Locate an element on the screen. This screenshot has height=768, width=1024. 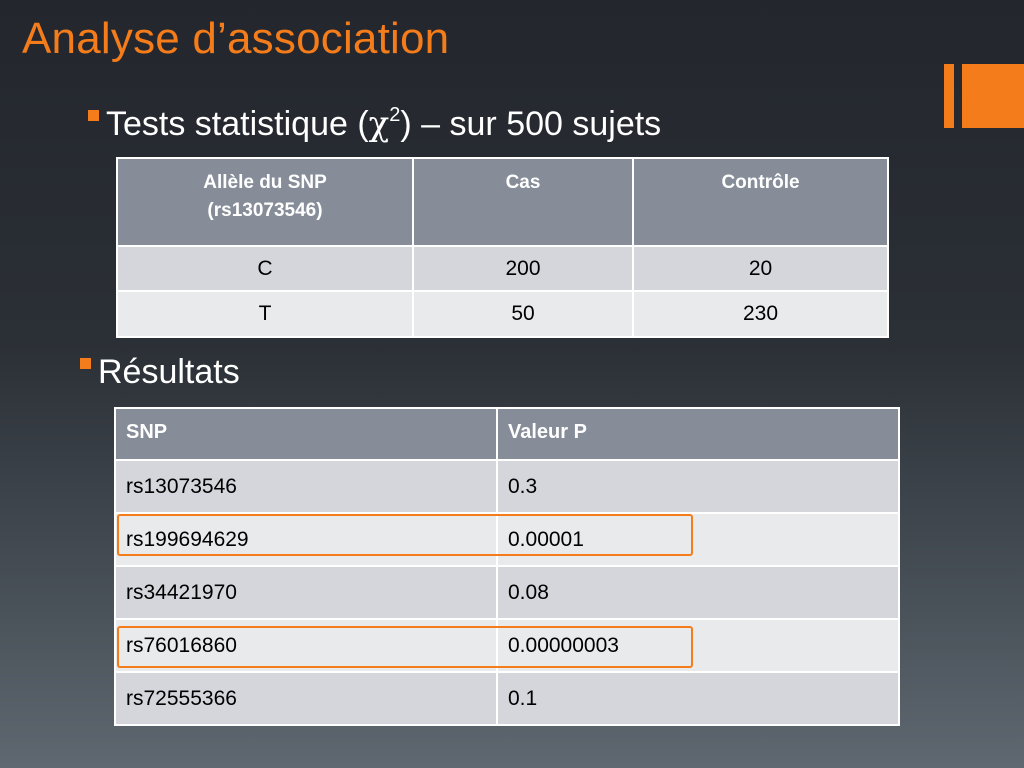
cell-cas: 200 is located at coordinates (523, 268).